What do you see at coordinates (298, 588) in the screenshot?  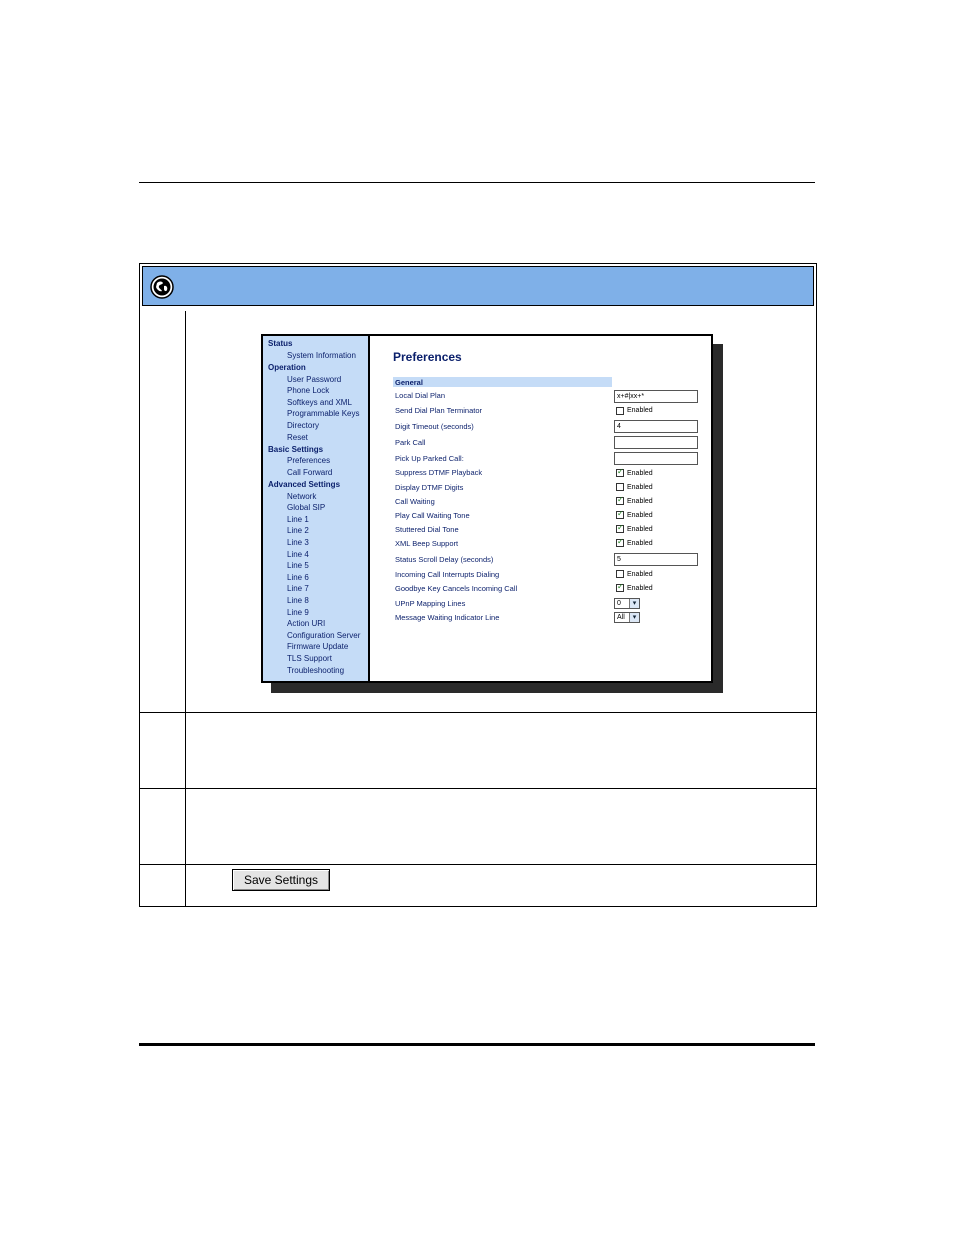 I see `sidebar-item-line-7: Line 7` at bounding box center [298, 588].